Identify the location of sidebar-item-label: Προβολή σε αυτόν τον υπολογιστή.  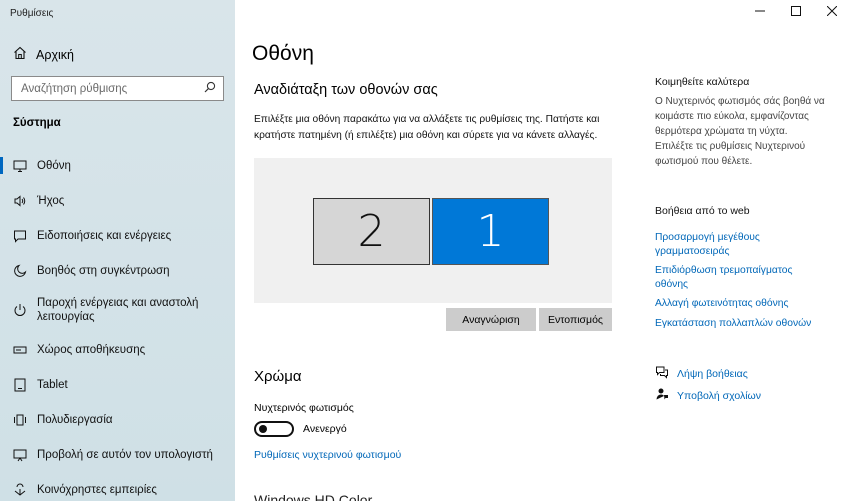
(125, 454).